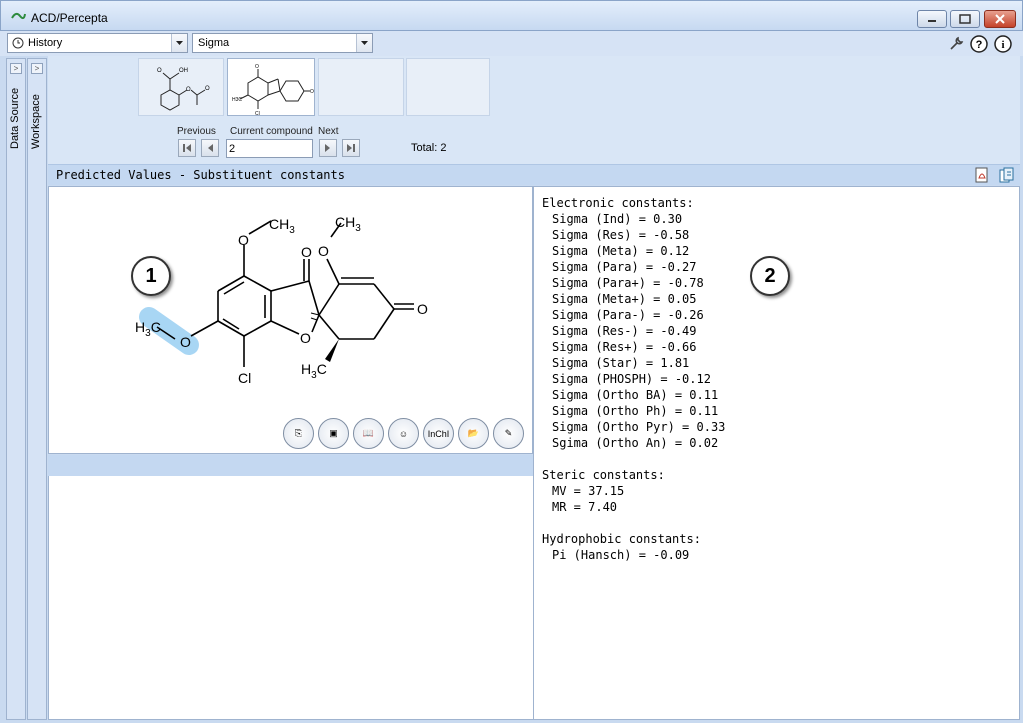 The width and height of the screenshot is (1023, 723). I want to click on maximize-button, so click(965, 19).